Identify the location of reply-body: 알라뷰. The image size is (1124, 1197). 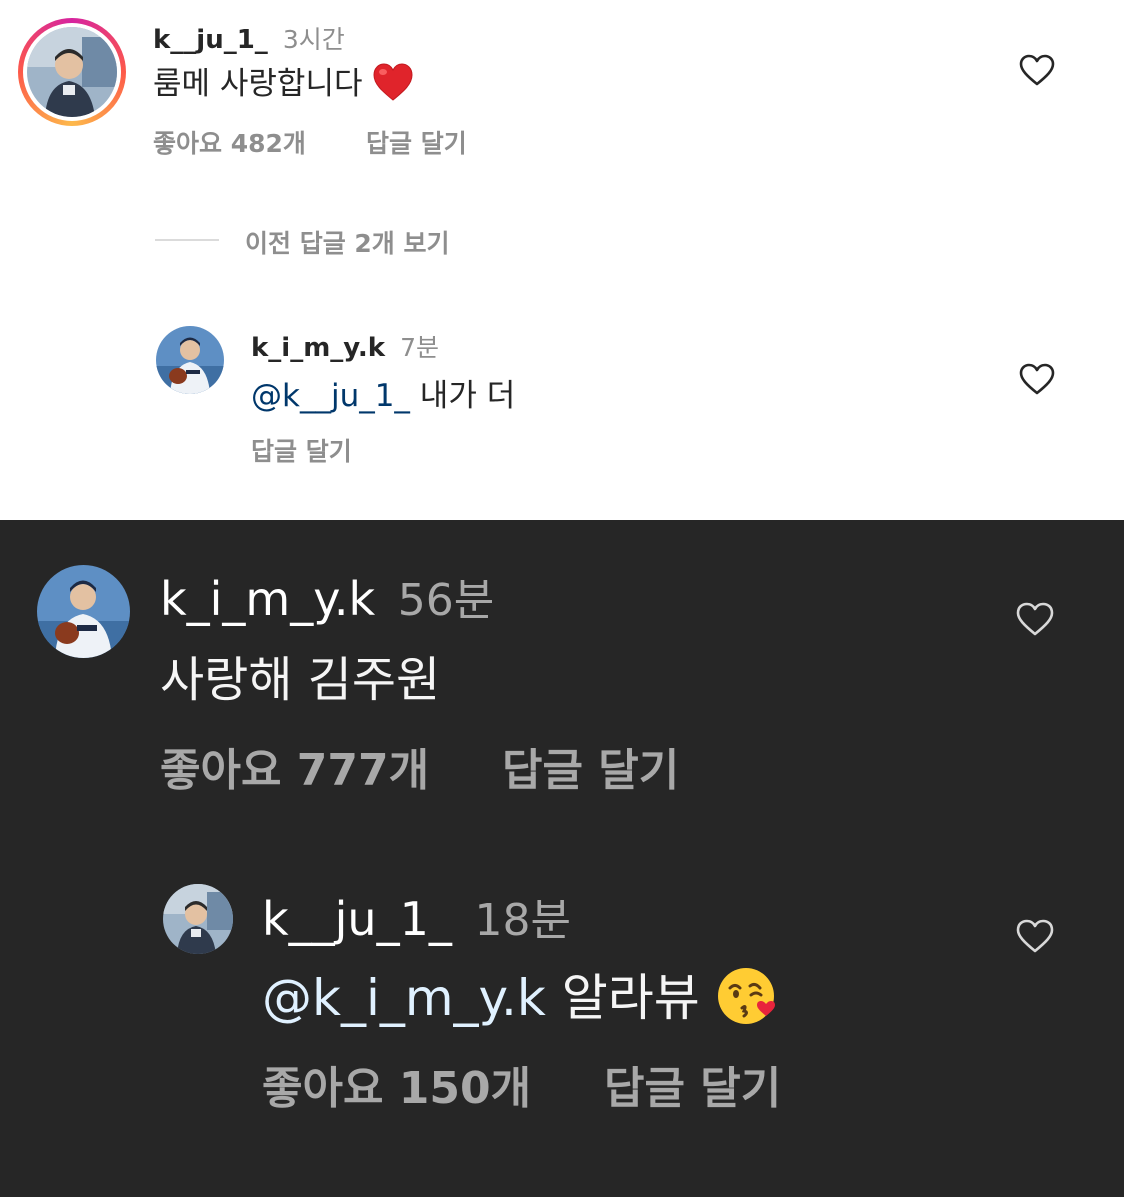
(630, 998).